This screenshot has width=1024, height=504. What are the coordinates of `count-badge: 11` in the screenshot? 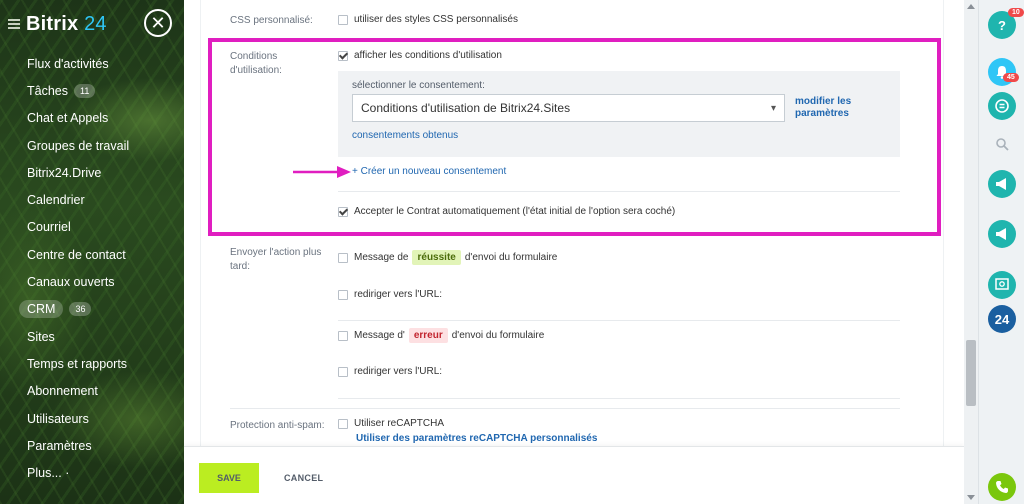 It's located at (85, 90).